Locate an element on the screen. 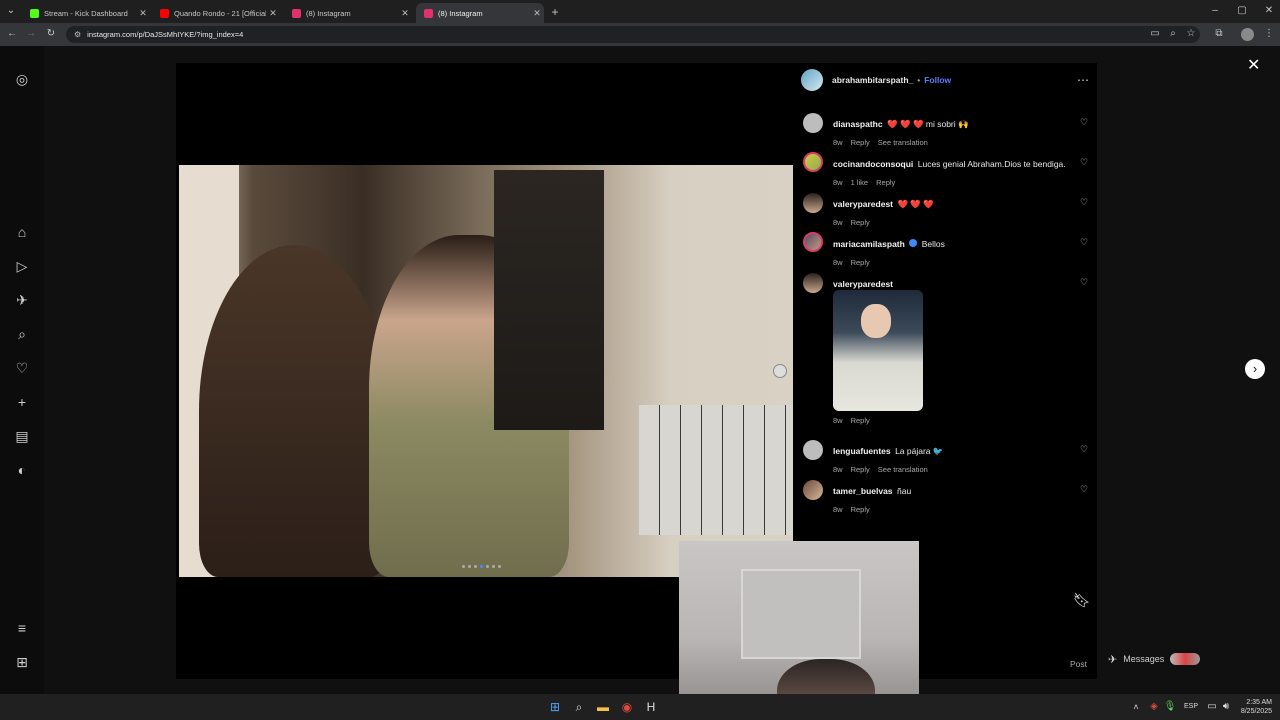 The width and height of the screenshot is (1280, 720). threads-icon: ◐ is located at coordinates (22, 470).